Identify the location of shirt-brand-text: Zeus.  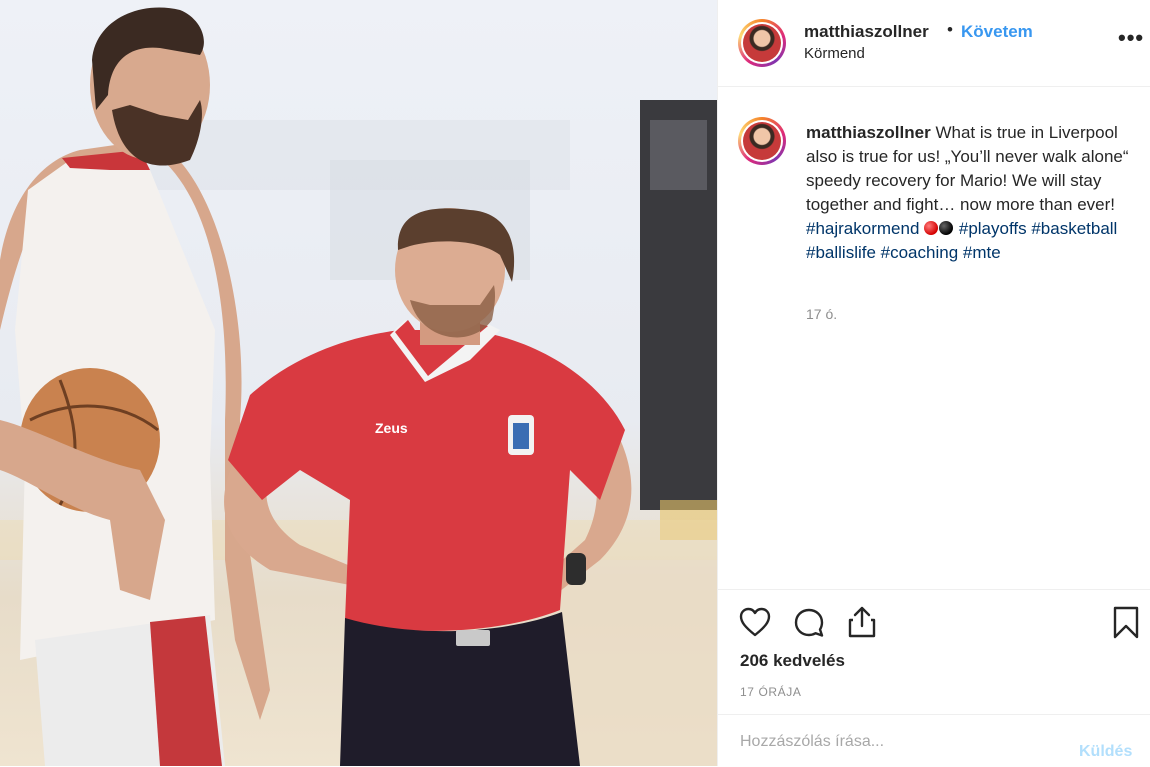
(391, 428).